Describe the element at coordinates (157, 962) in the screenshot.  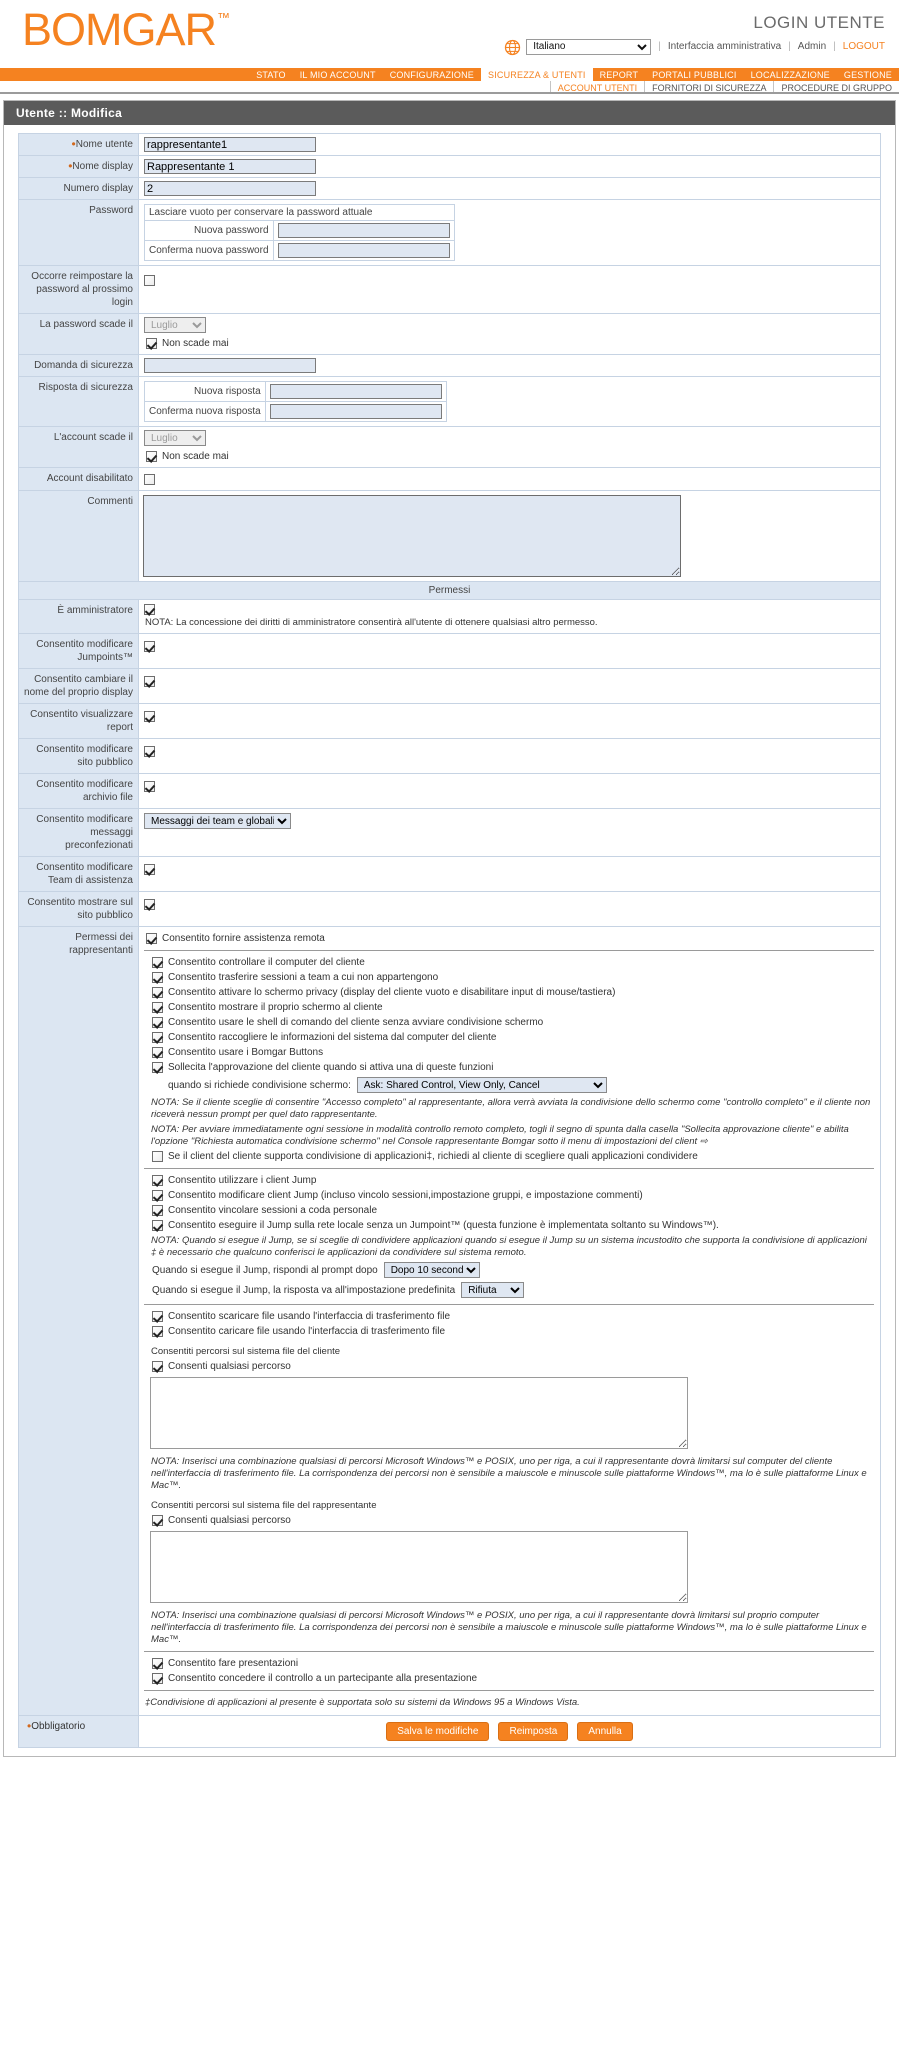
I see `rep-control-customer-computer-checkbox` at that location.